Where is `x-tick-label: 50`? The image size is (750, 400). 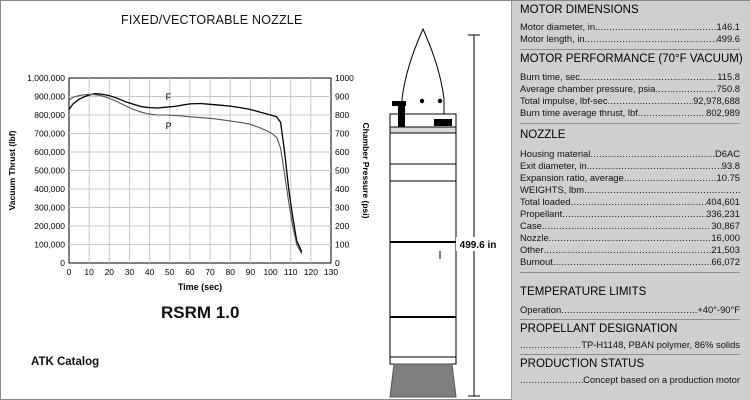 x-tick-label: 50 is located at coordinates (170, 272).